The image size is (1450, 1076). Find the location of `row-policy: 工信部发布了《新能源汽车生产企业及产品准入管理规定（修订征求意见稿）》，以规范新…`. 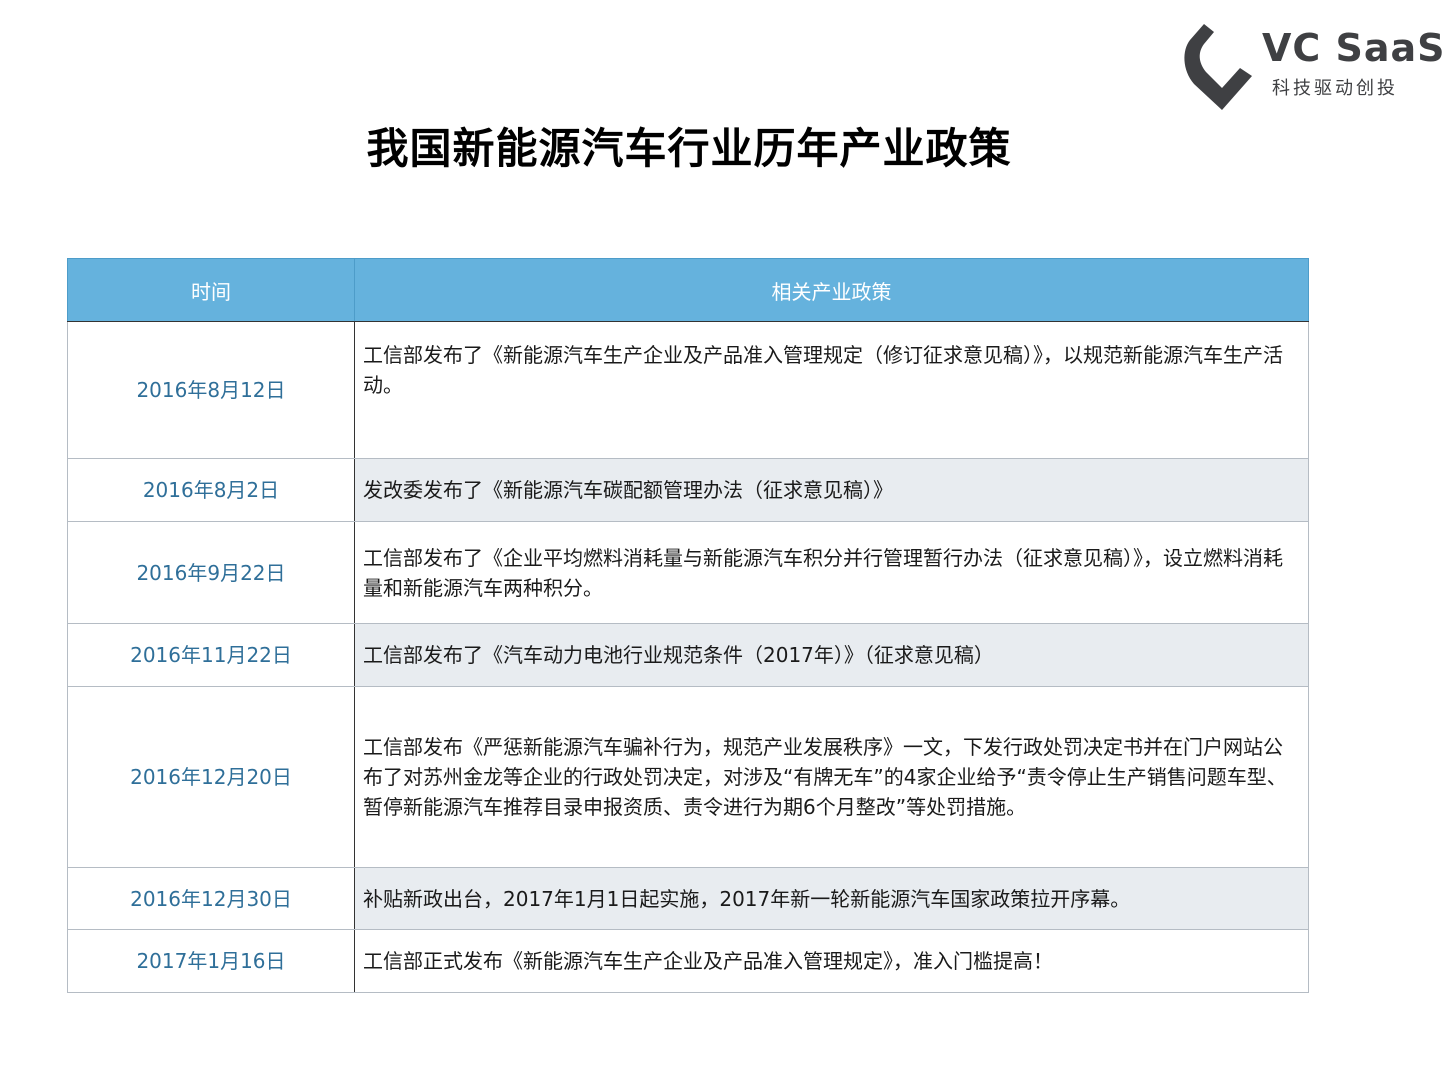

row-policy: 工信部发布了《新能源汽车生产企业及产品准入管理规定（修订征求意见稿）》，以规范新… is located at coordinates (831, 390).